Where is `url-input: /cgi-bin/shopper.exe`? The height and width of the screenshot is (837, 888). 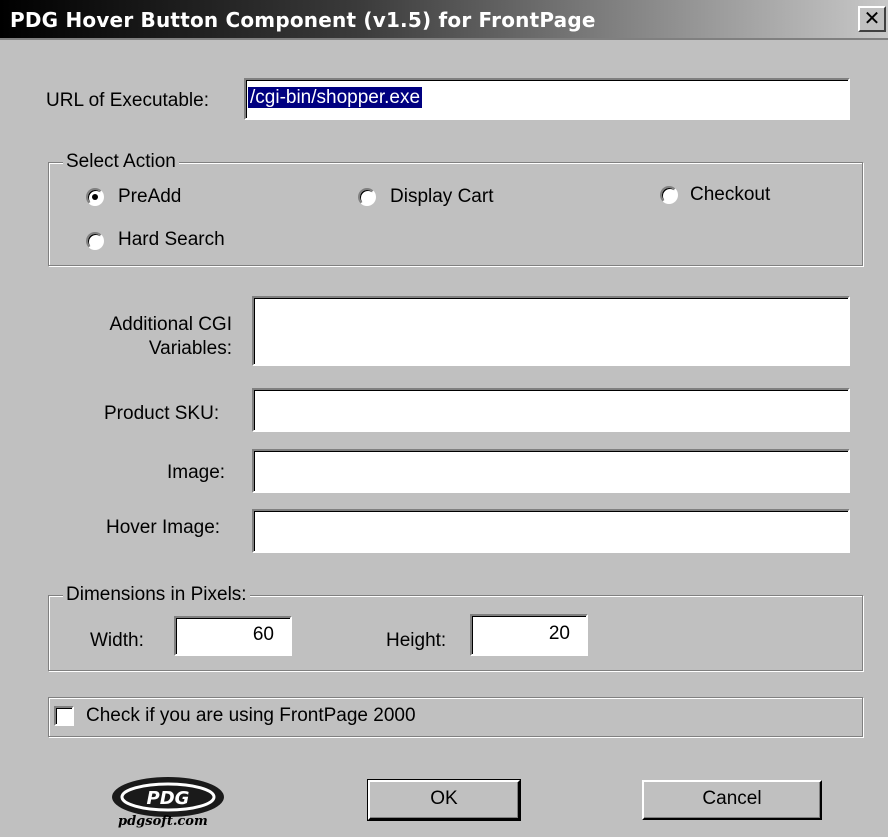
url-input: /cgi-bin/shopper.exe is located at coordinates (547, 99).